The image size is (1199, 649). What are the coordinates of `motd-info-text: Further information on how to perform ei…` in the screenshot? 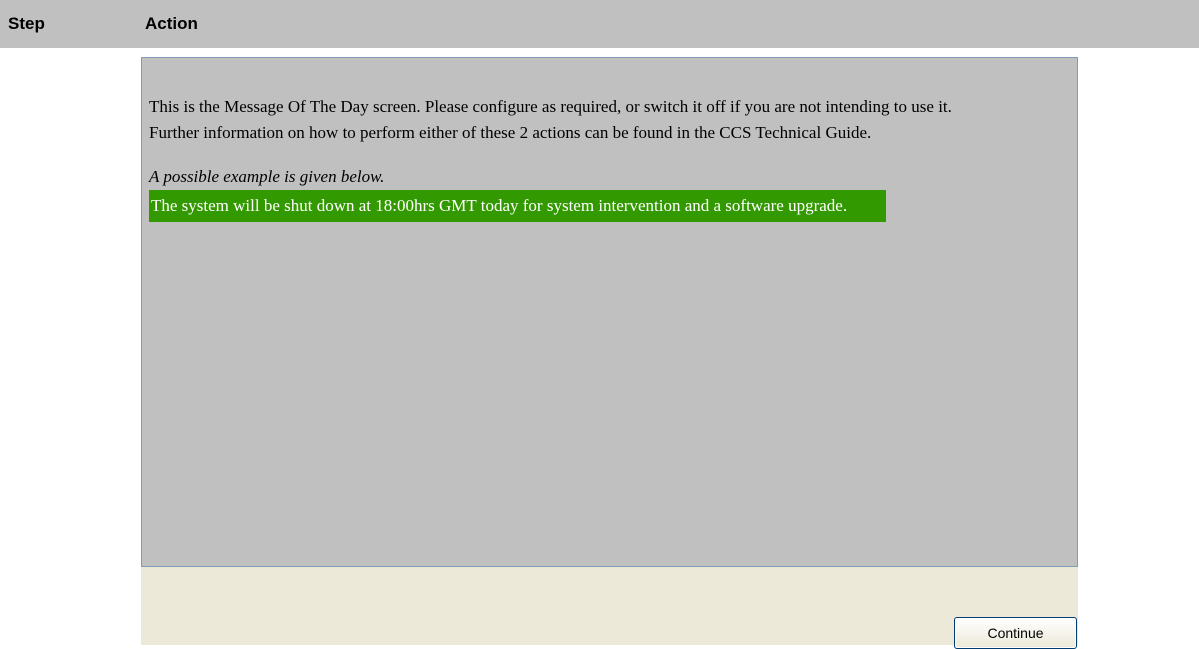 It's located at (510, 132).